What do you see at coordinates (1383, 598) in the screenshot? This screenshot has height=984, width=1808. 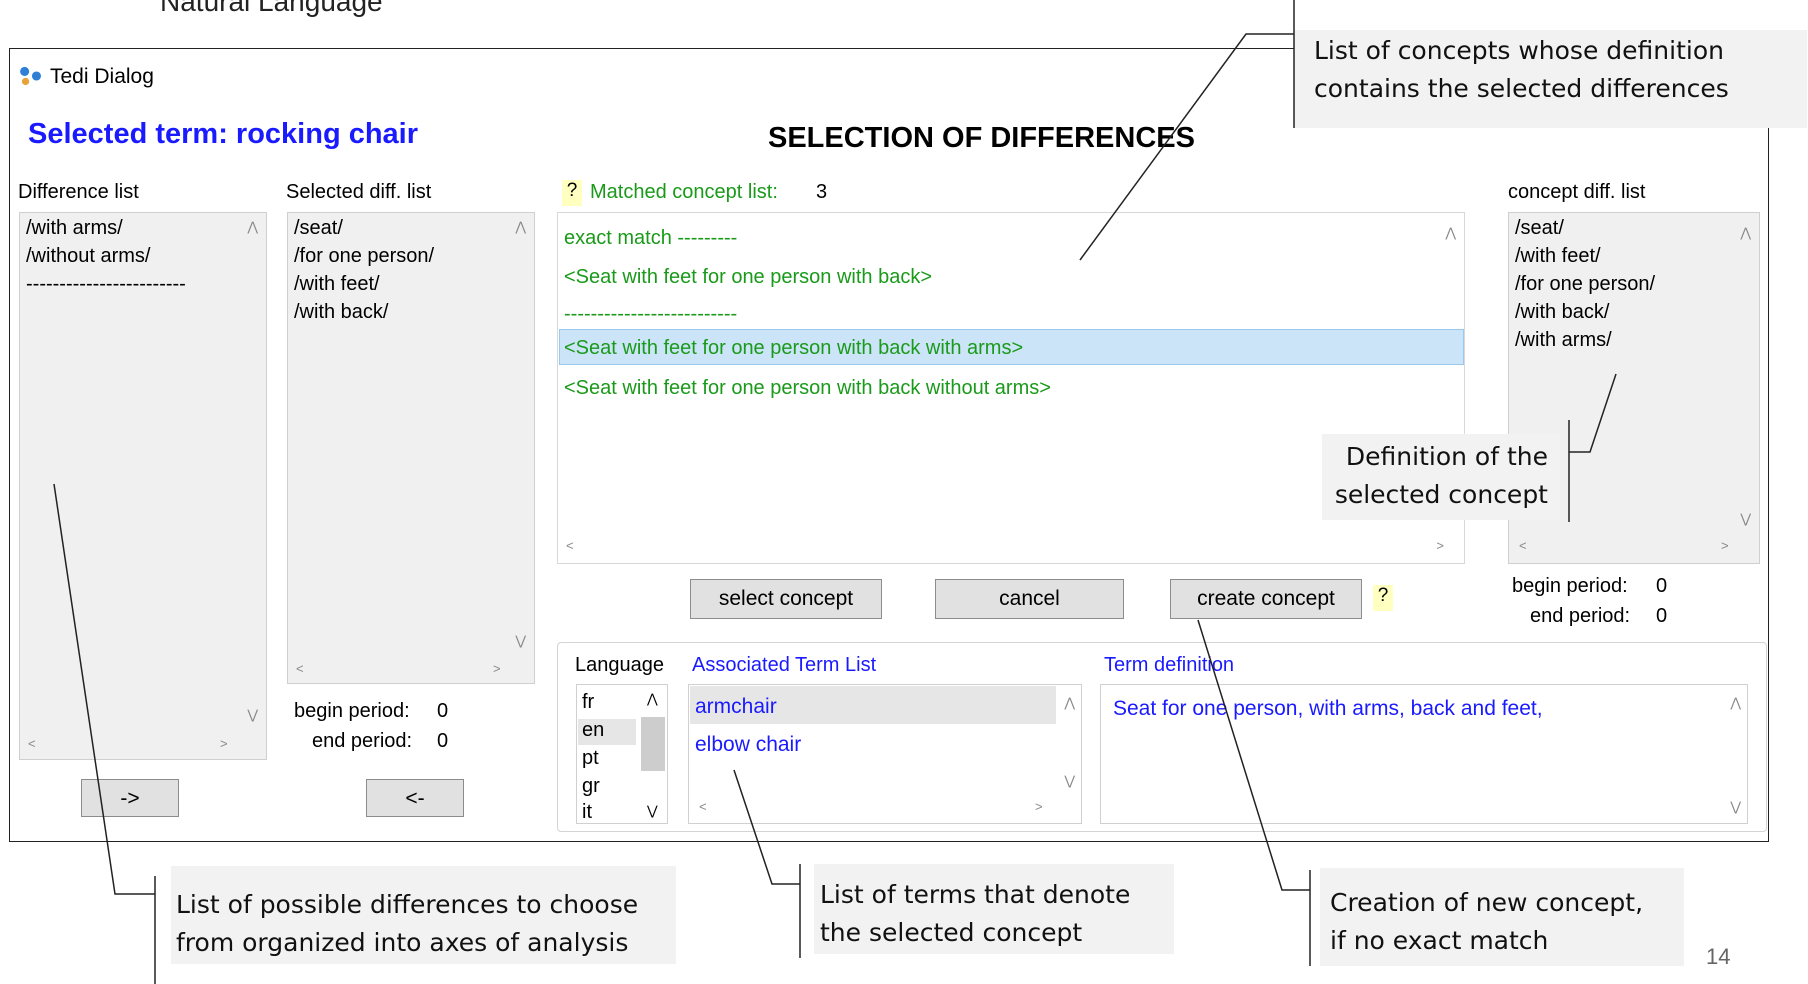 I see `create-help-icon: ?` at bounding box center [1383, 598].